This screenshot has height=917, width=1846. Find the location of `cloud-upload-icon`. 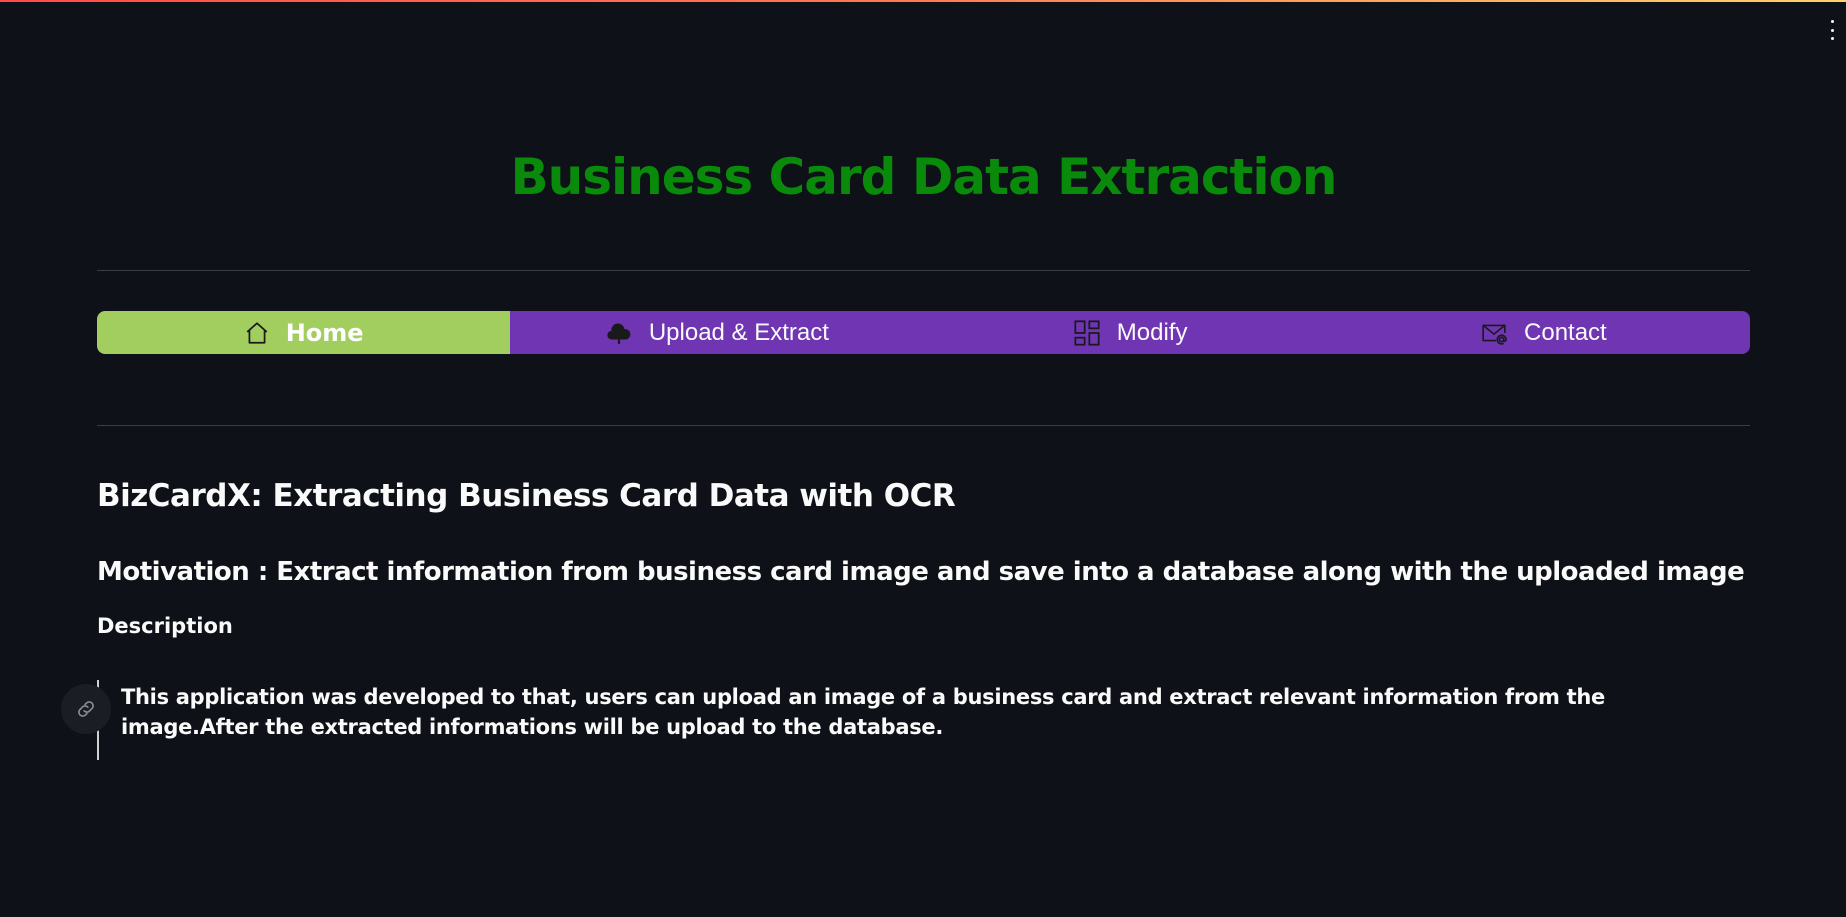

cloud-upload-icon is located at coordinates (619, 333).